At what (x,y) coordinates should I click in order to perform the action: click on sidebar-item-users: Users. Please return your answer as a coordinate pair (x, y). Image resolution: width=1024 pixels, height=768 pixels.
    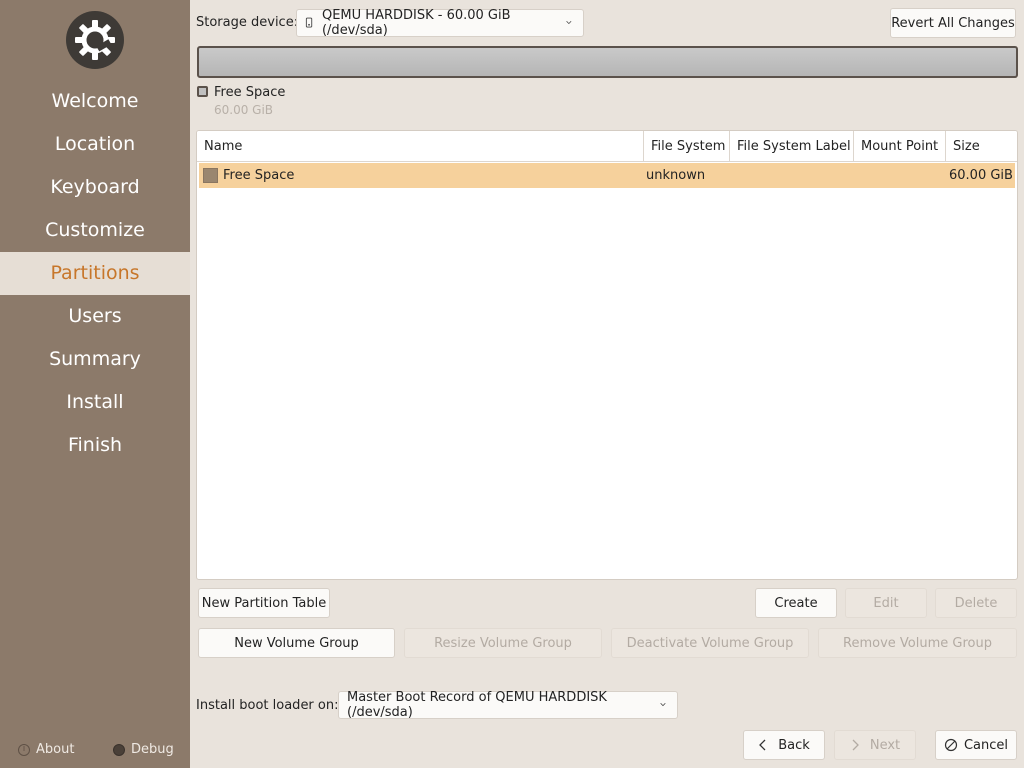
    Looking at the image, I should click on (95, 316).